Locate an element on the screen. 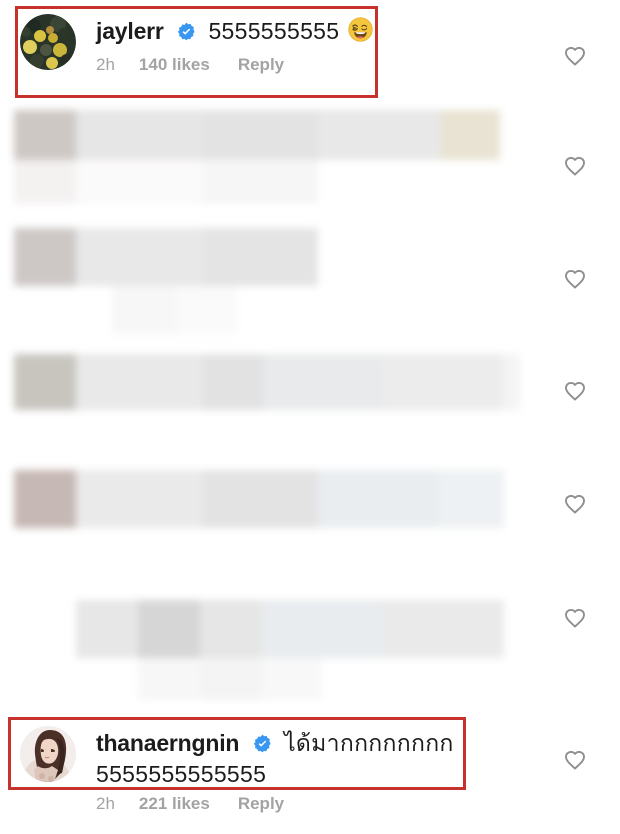 This screenshot has height=834, width=620. comment-line-1: thanaerngnin ได้มากกกกกกกก is located at coordinates (275, 744).